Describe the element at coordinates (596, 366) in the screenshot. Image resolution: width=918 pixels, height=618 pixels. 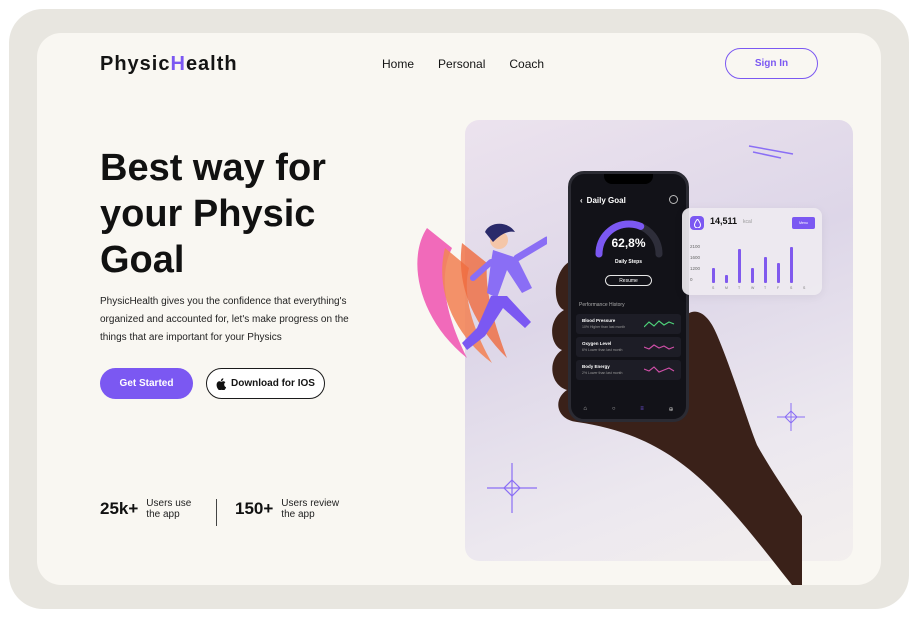
I see `metric-name: Body Energy` at that location.